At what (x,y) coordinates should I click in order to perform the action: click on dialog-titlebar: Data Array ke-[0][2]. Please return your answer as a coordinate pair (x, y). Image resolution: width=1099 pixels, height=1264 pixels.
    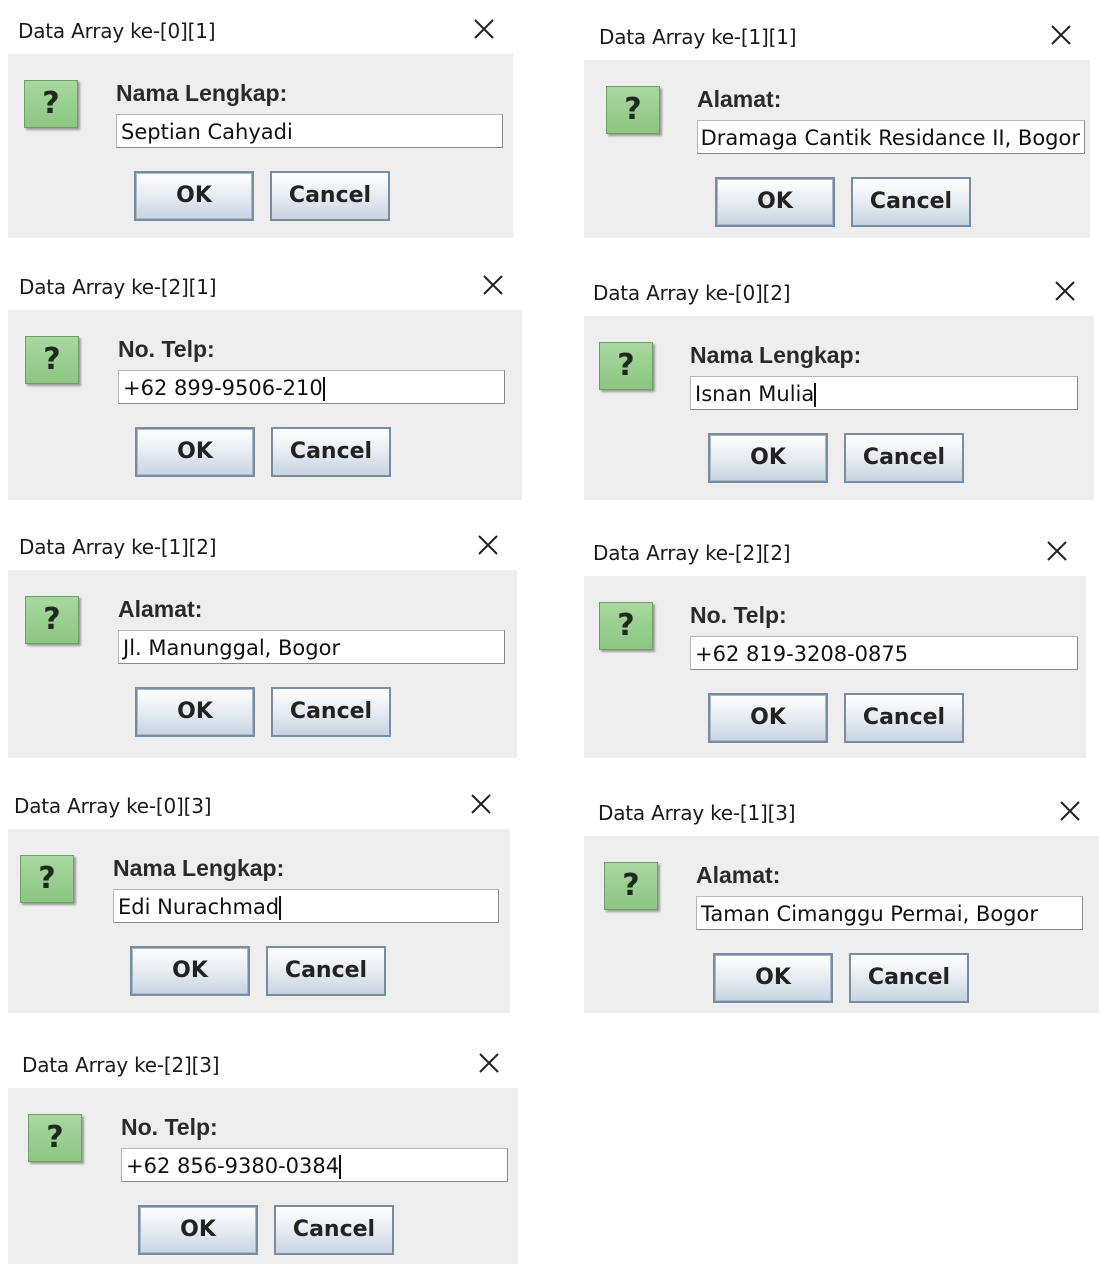
    Looking at the image, I should click on (839, 292).